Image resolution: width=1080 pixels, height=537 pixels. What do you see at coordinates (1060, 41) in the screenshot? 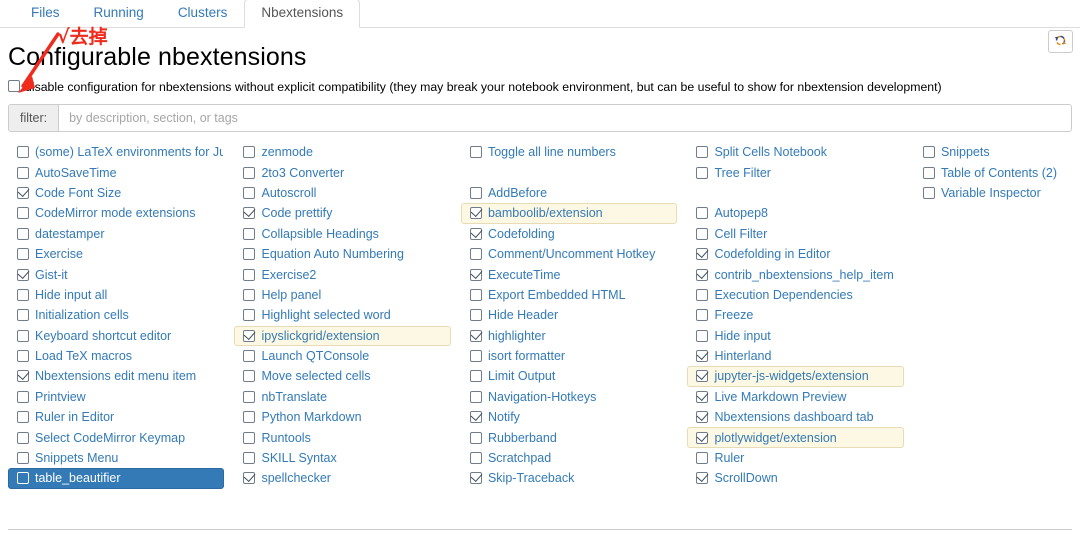
I see `refresh-button` at bounding box center [1060, 41].